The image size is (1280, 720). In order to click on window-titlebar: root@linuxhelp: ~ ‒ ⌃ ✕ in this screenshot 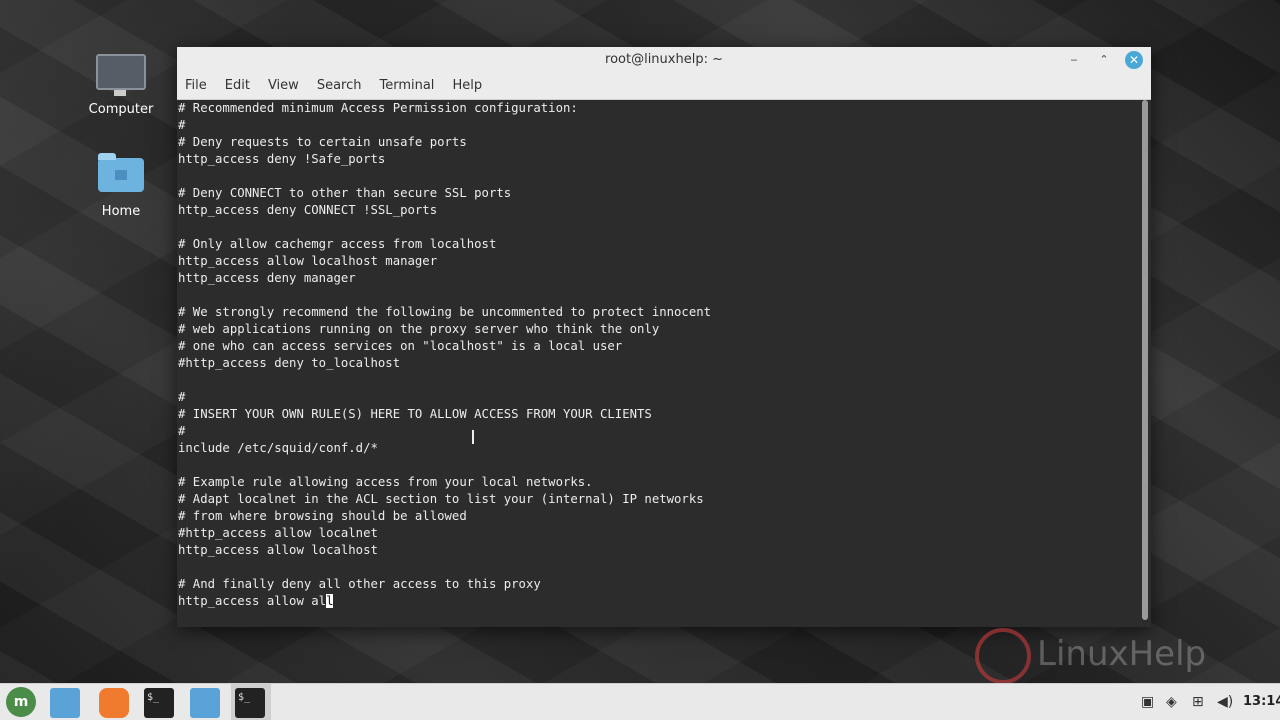, I will do `click(664, 60)`.